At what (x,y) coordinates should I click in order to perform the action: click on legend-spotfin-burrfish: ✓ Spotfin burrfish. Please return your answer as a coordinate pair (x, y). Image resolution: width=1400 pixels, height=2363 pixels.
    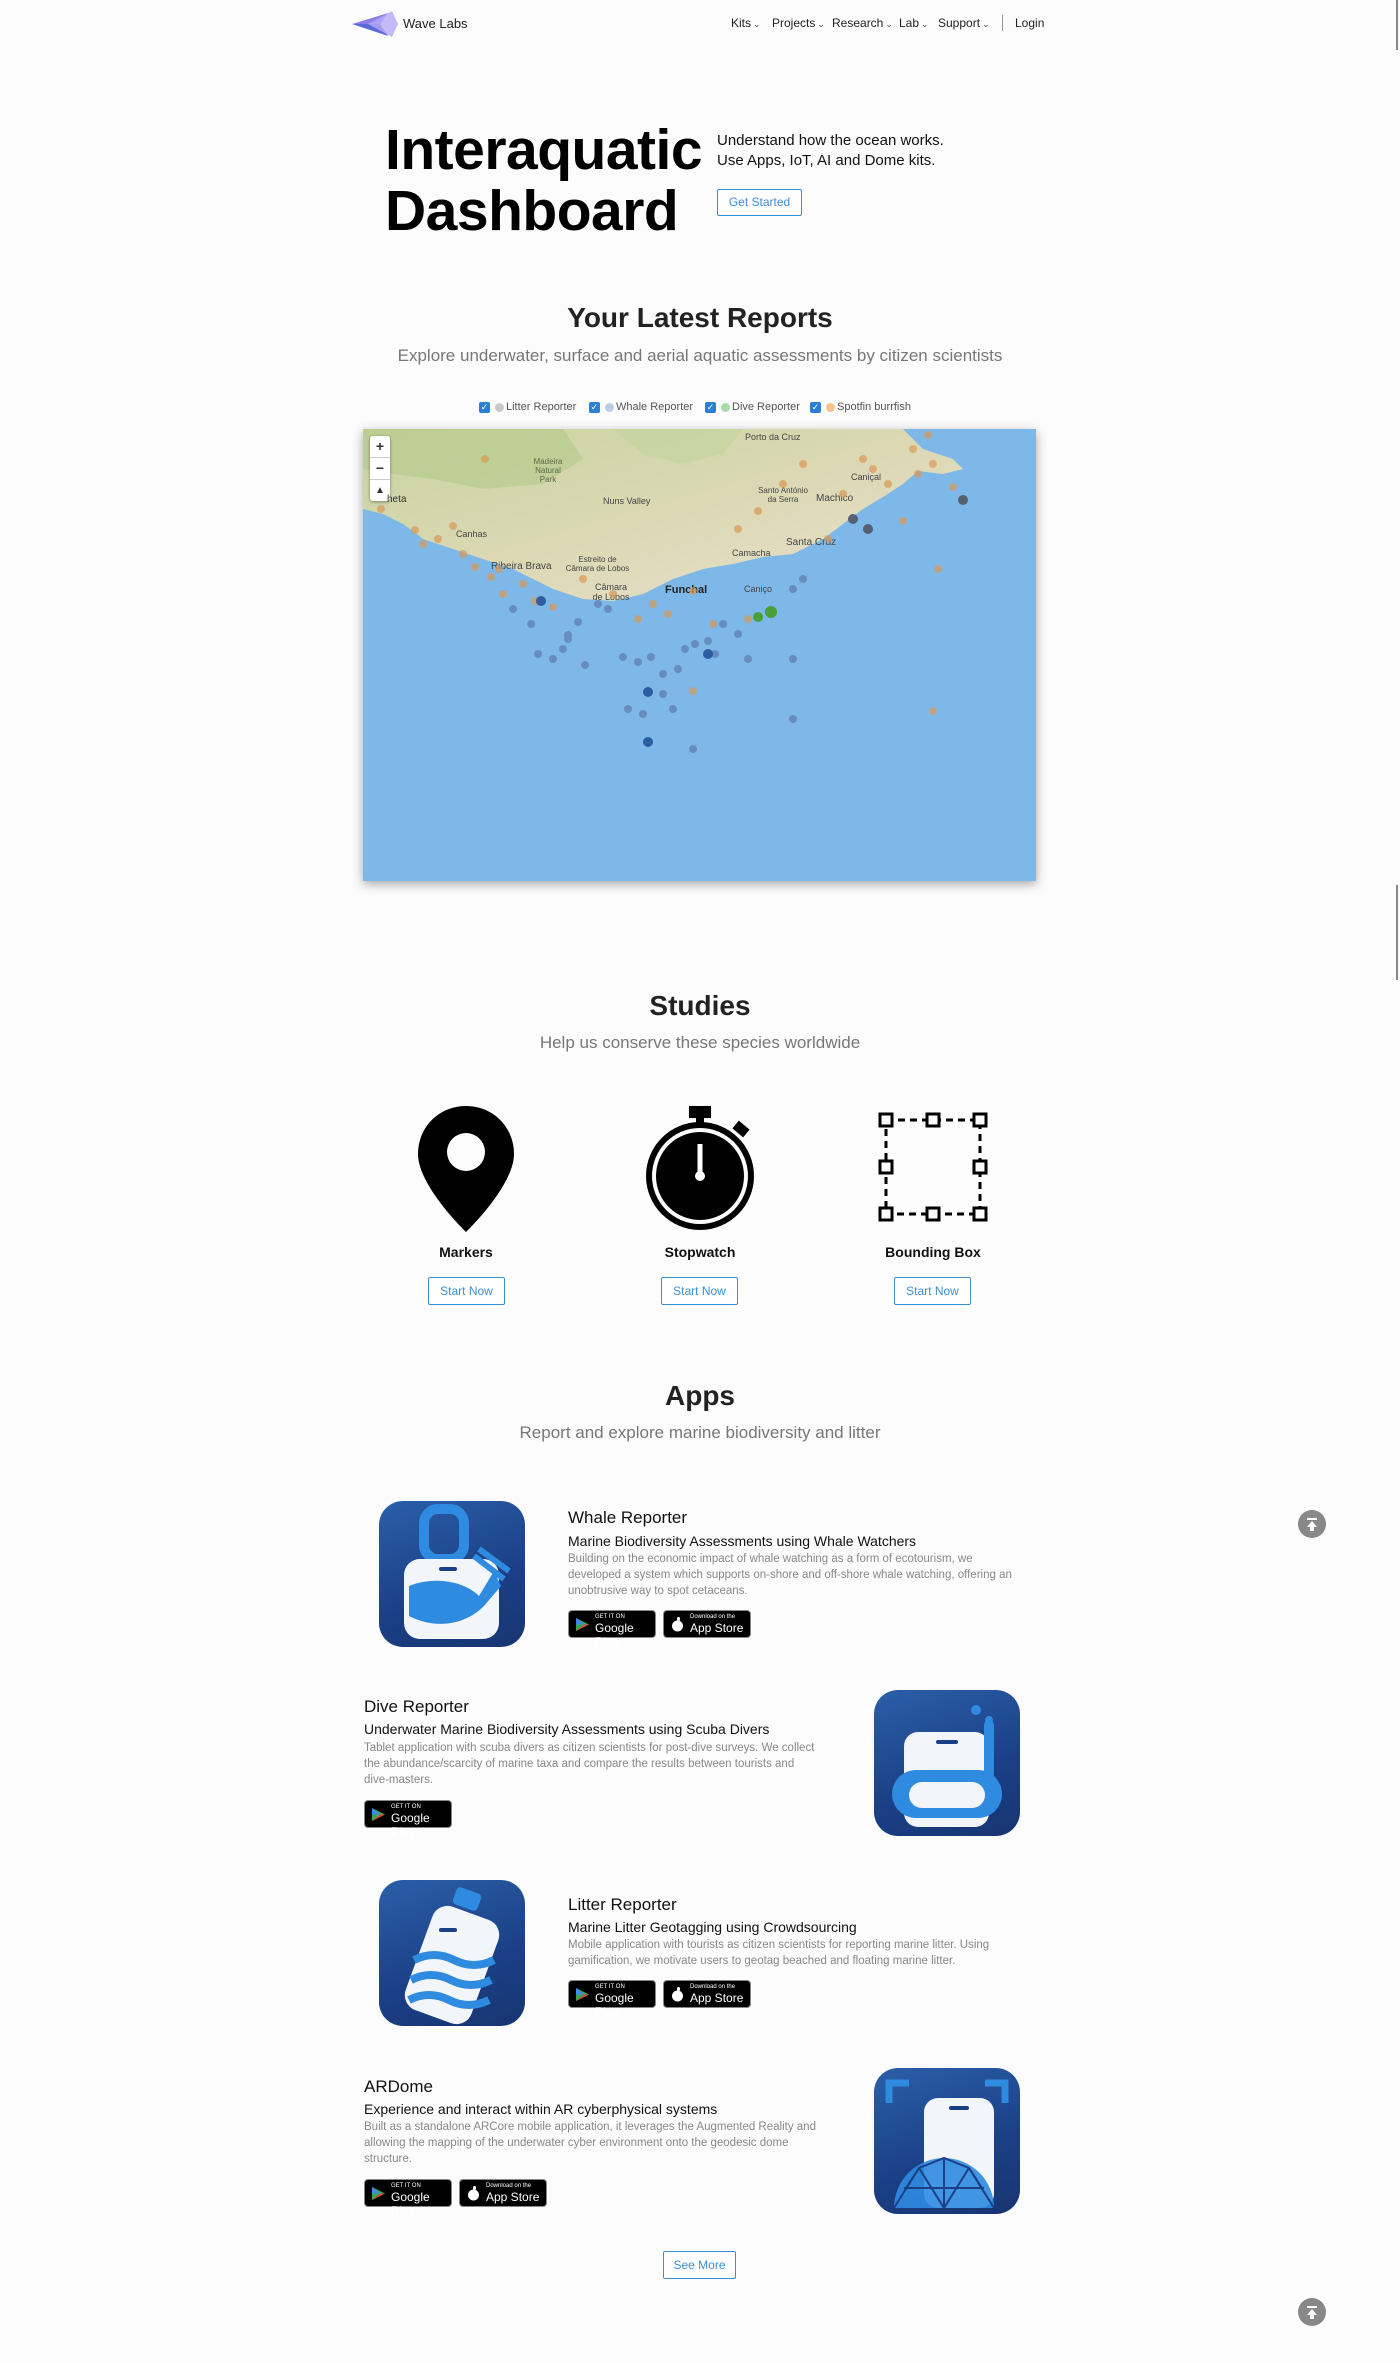
    Looking at the image, I should click on (860, 407).